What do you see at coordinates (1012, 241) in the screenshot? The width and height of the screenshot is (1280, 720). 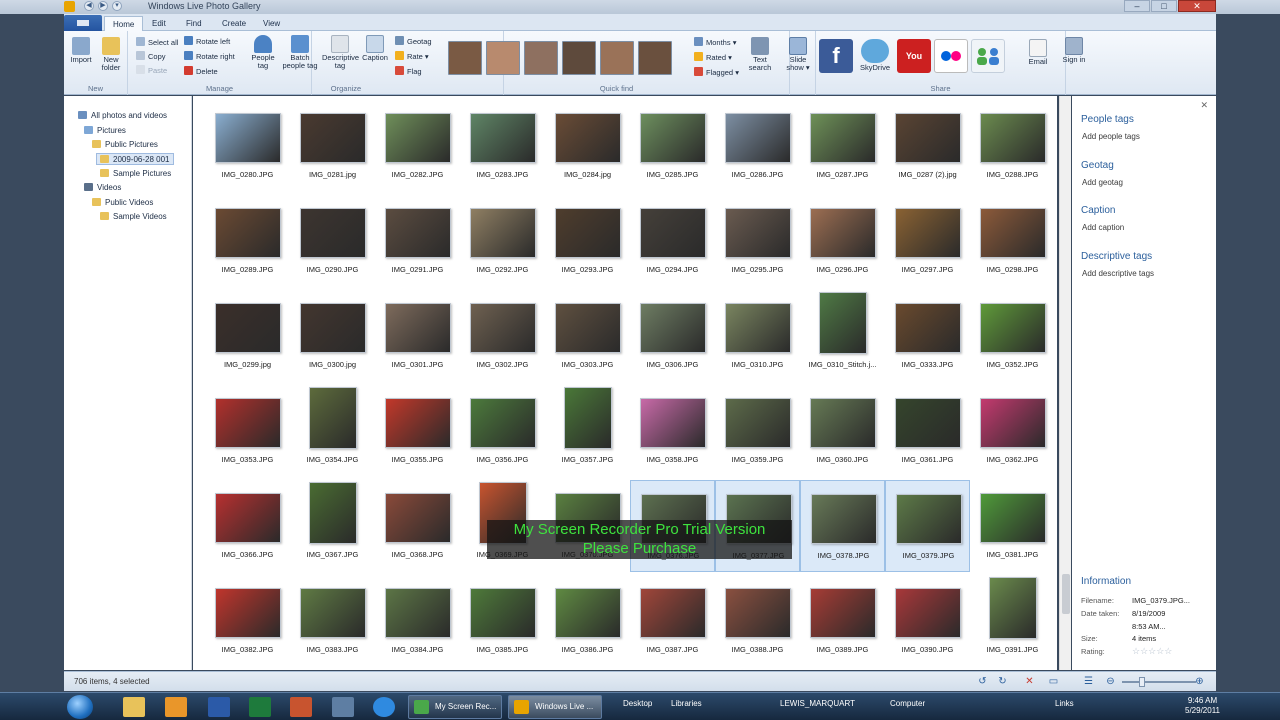 I see `photo-thumbnail: IMG_0298.JPG` at bounding box center [1012, 241].